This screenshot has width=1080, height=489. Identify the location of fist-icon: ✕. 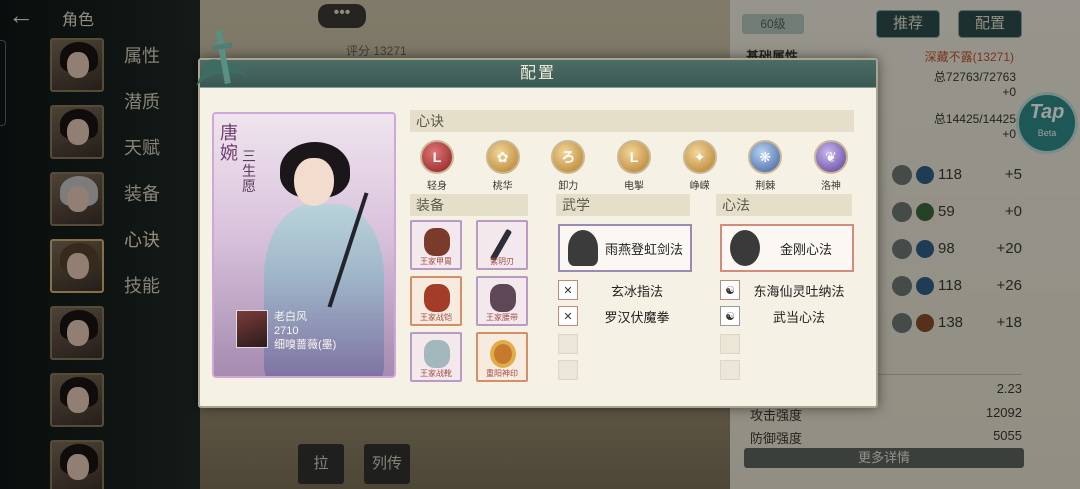
(568, 290).